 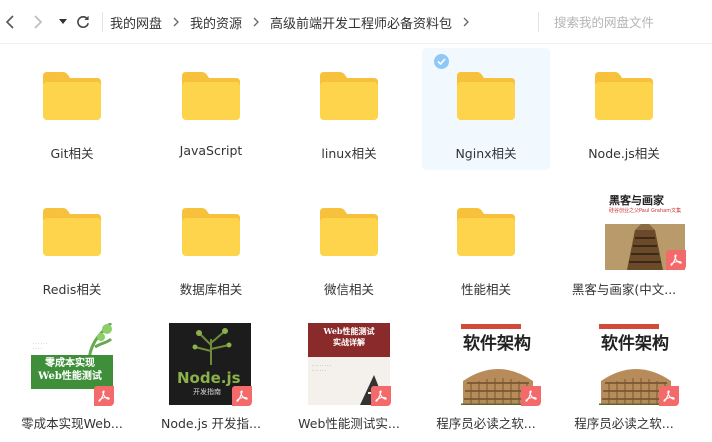 What do you see at coordinates (211, 150) in the screenshot?
I see `file-name-label: JavaScript` at bounding box center [211, 150].